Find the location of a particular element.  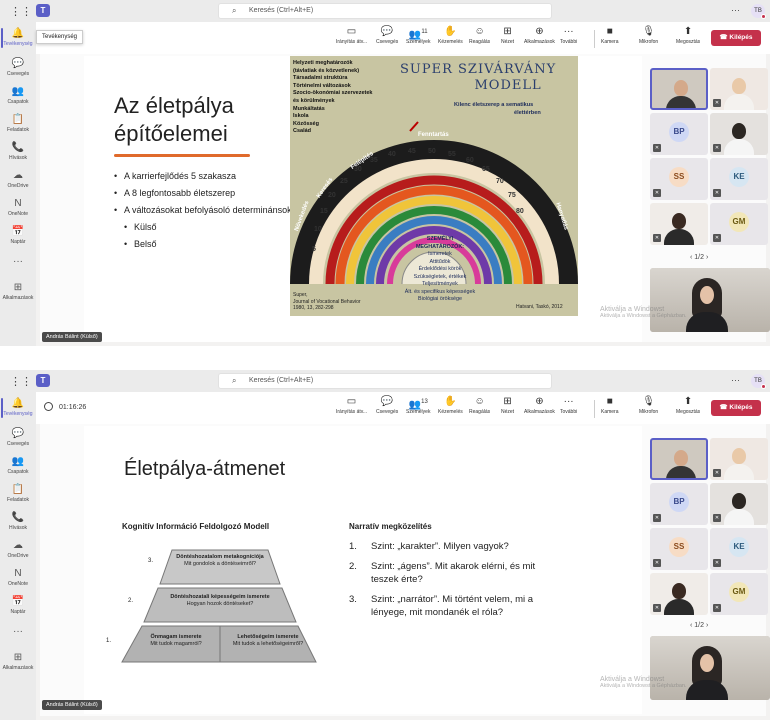

cip-model-heading: Kognitív Információ Feldolgozó Modell is located at coordinates (196, 526).